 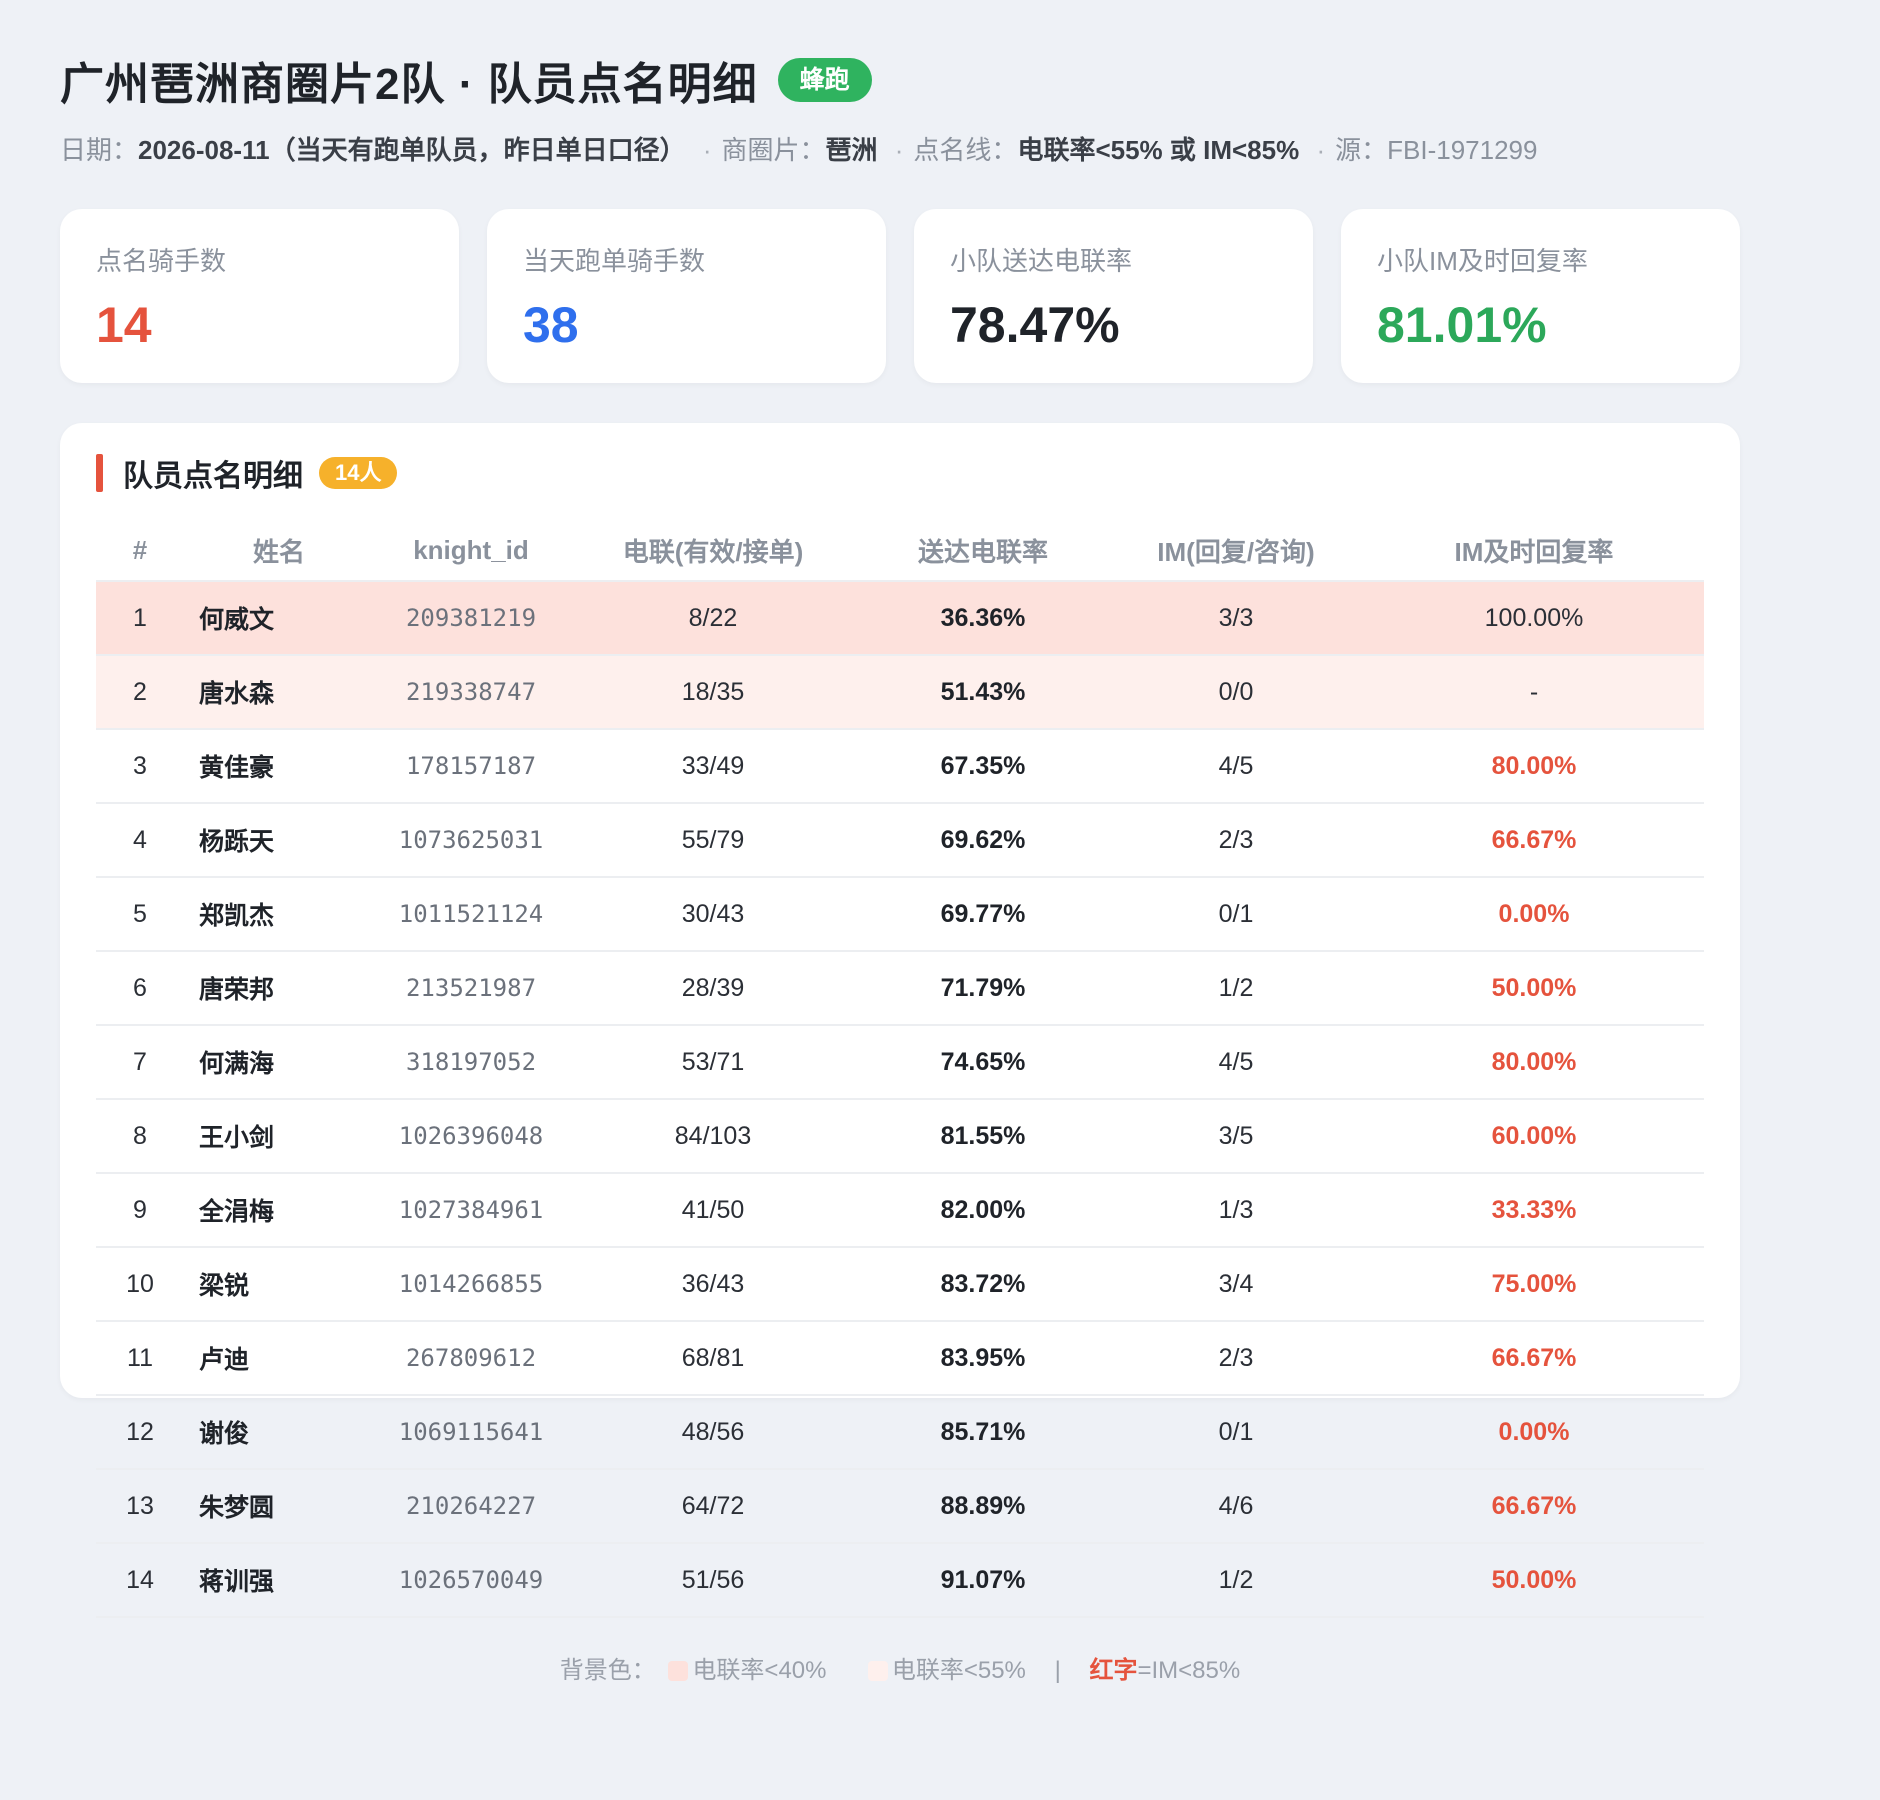 I want to click on cell-name: 何满海, so click(x=279, y=1062).